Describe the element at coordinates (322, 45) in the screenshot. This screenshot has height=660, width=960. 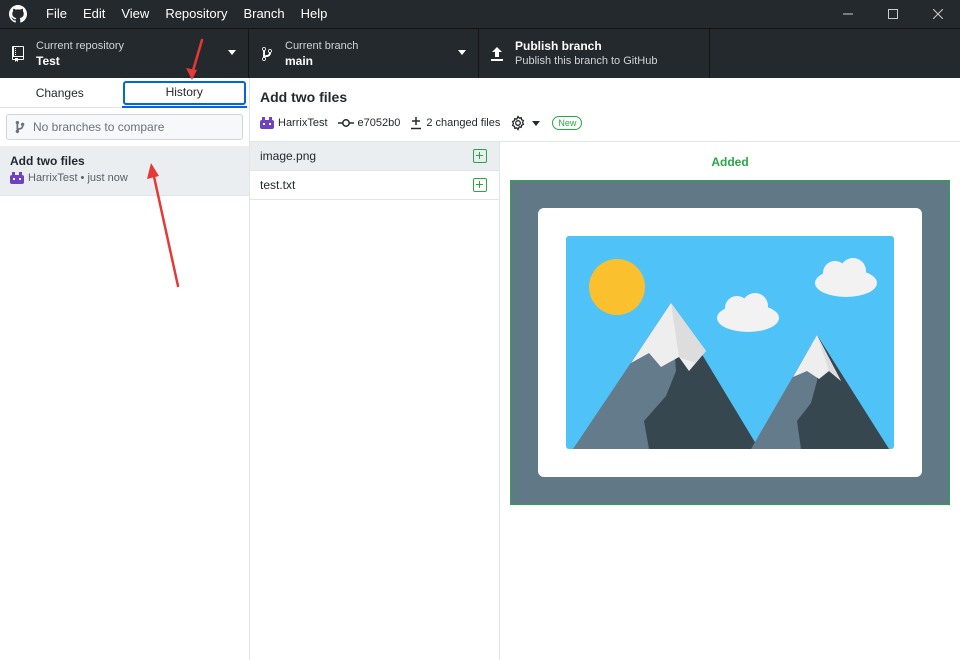
I see `branch-label: Current branch` at that location.